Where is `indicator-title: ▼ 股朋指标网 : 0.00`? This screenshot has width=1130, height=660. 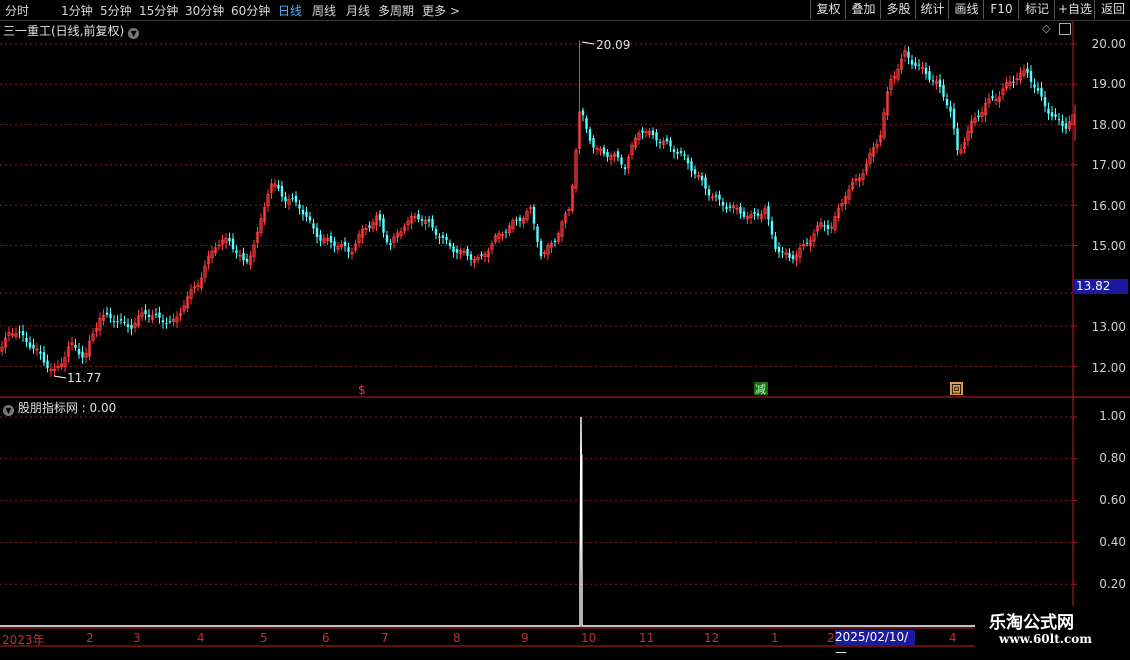
indicator-title: ▼ 股朋指标网 : 0.00 is located at coordinates (59, 407).